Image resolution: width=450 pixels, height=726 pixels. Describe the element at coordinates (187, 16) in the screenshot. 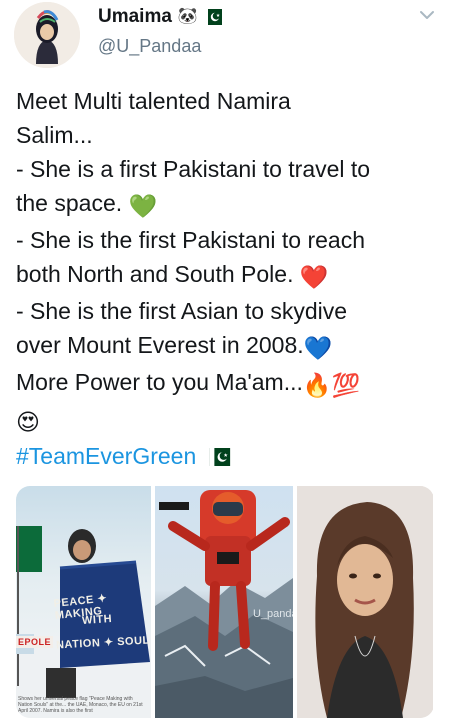

I see `panda-emoji: 🐼` at that location.